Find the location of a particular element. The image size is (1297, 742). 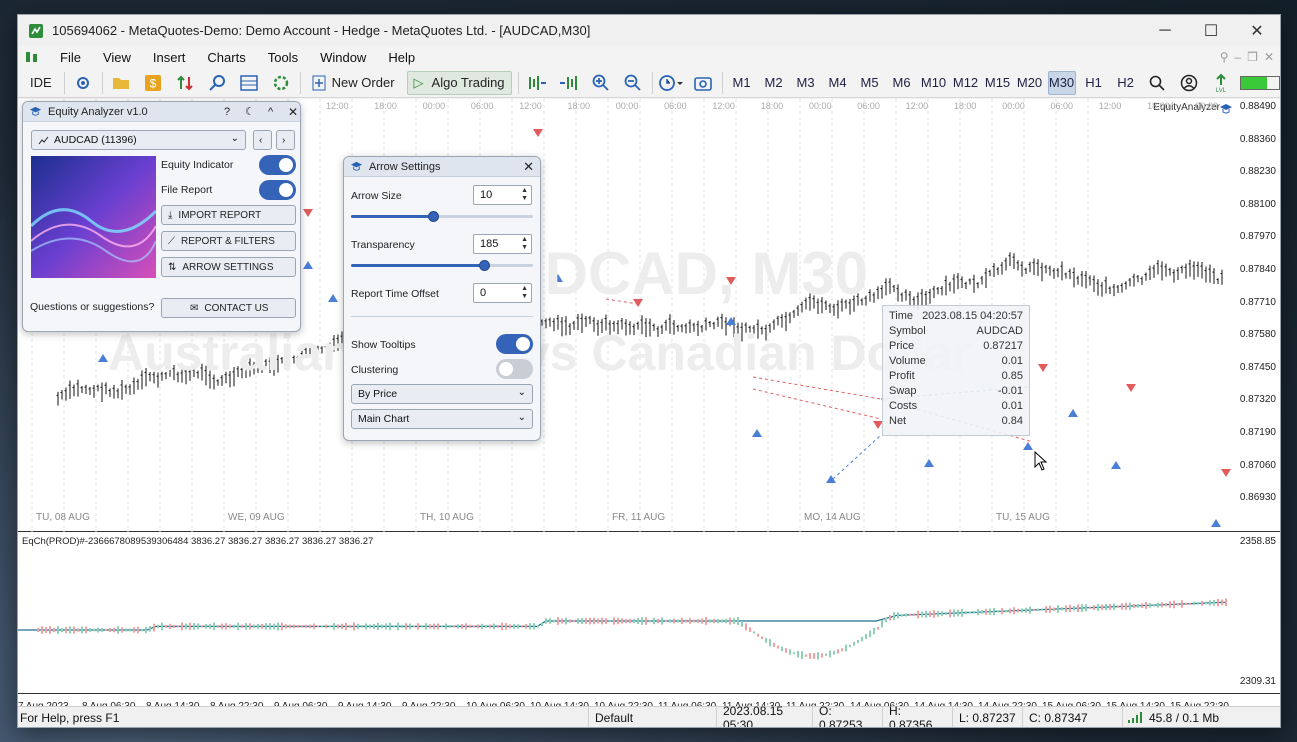

equity-panel-header: Equity Analyzer v1.0 ? ☾ ^ ✕ is located at coordinates (161, 112).